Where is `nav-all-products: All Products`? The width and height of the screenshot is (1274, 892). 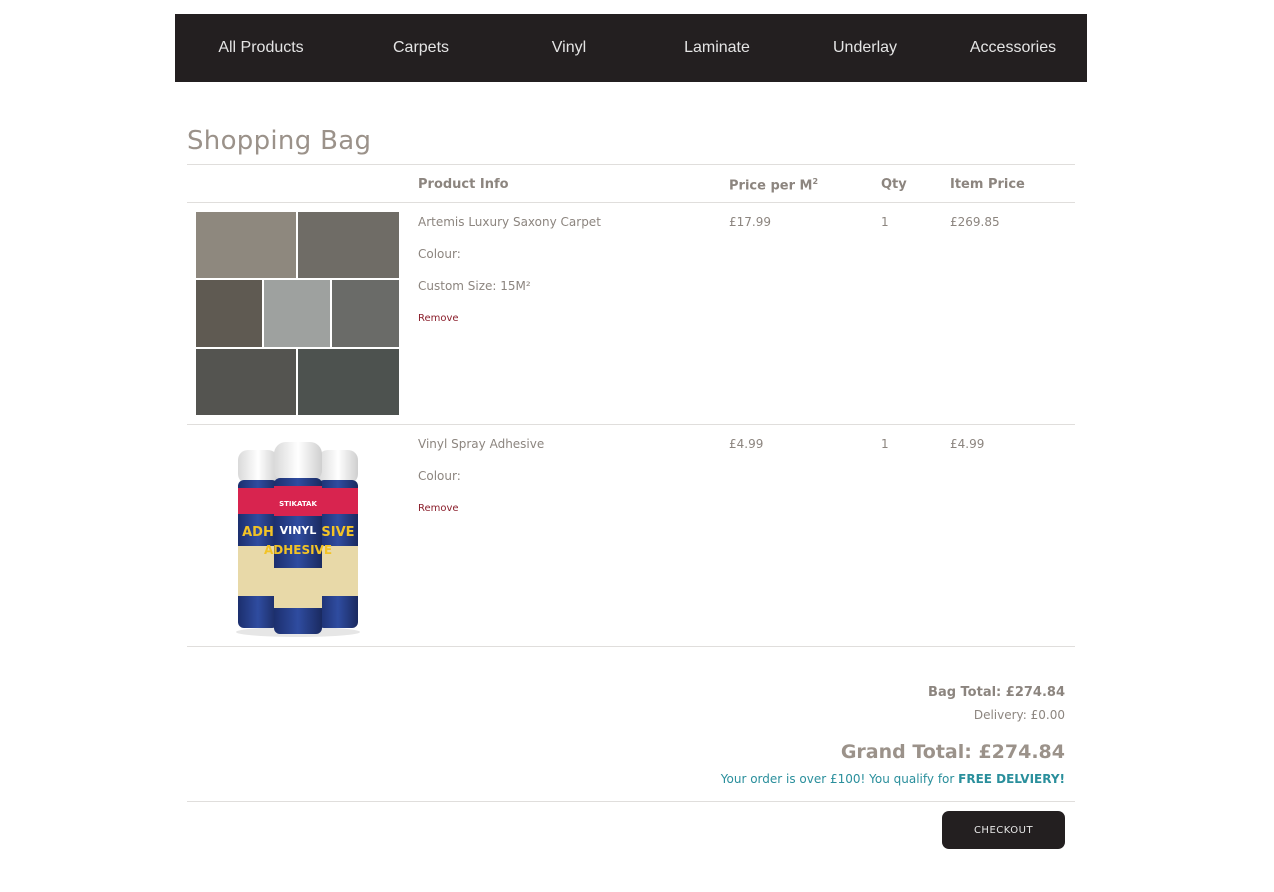 nav-all-products: All Products is located at coordinates (261, 48).